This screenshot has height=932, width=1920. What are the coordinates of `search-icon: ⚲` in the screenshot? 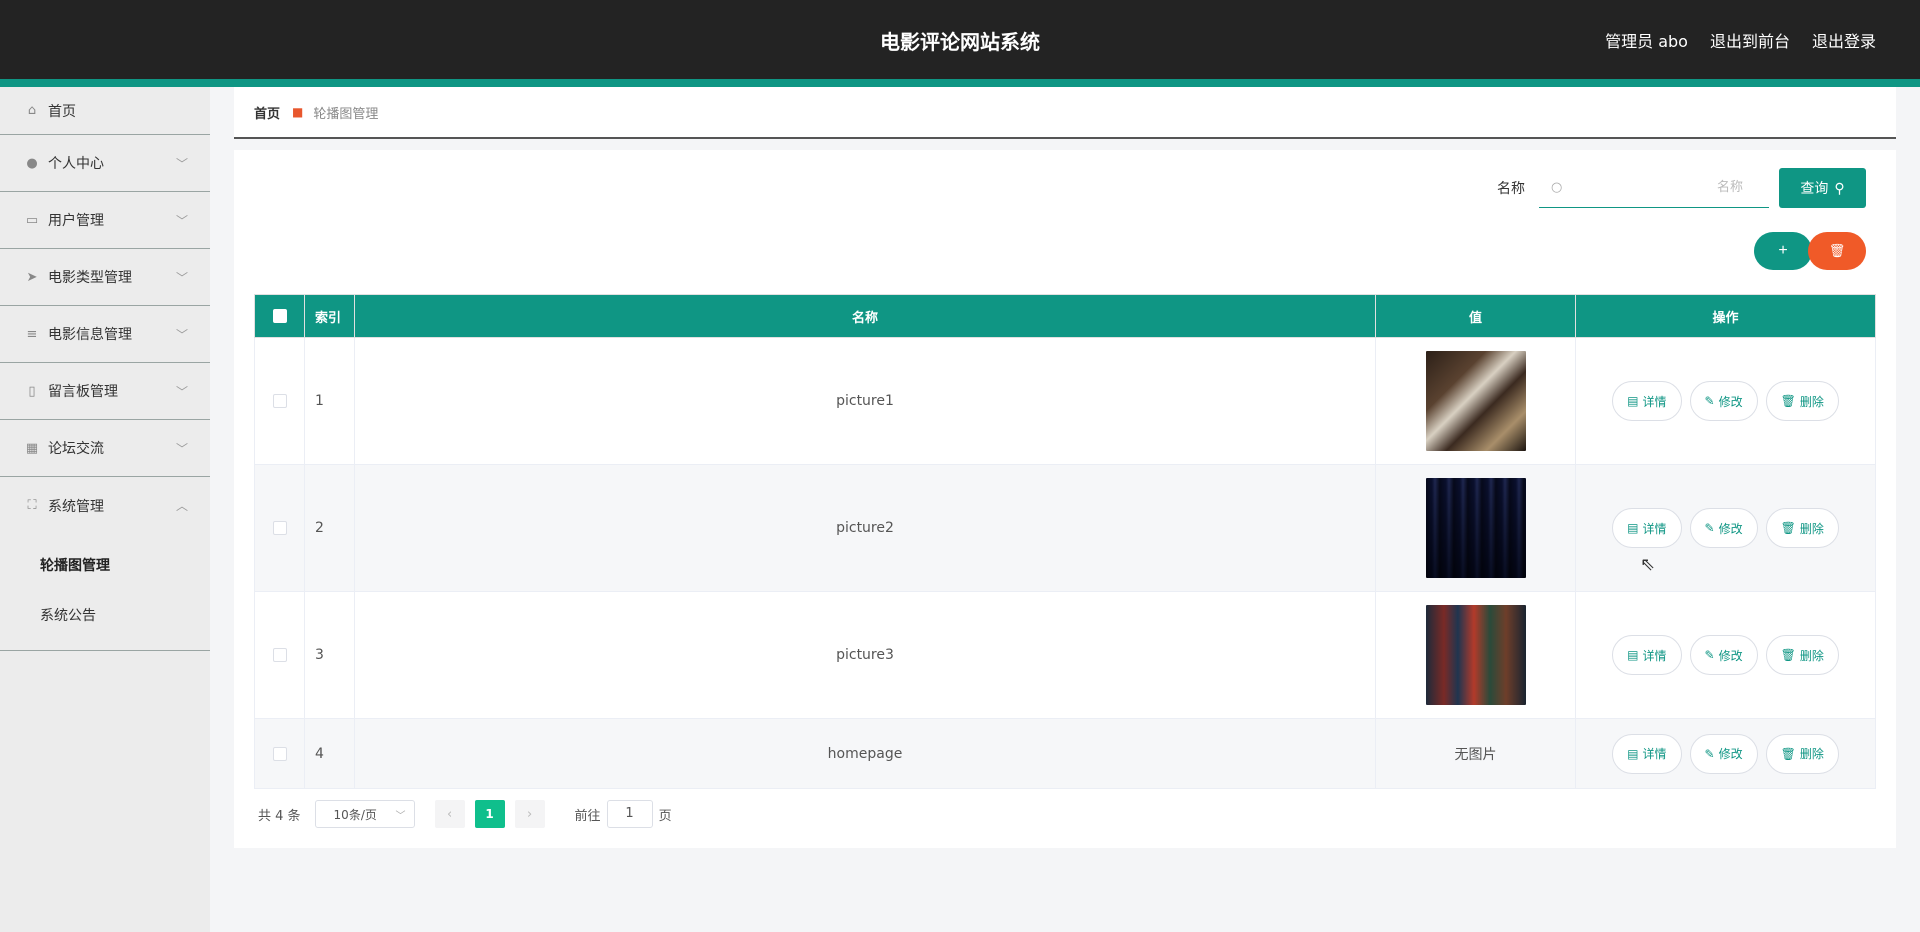 It's located at (1839, 187).